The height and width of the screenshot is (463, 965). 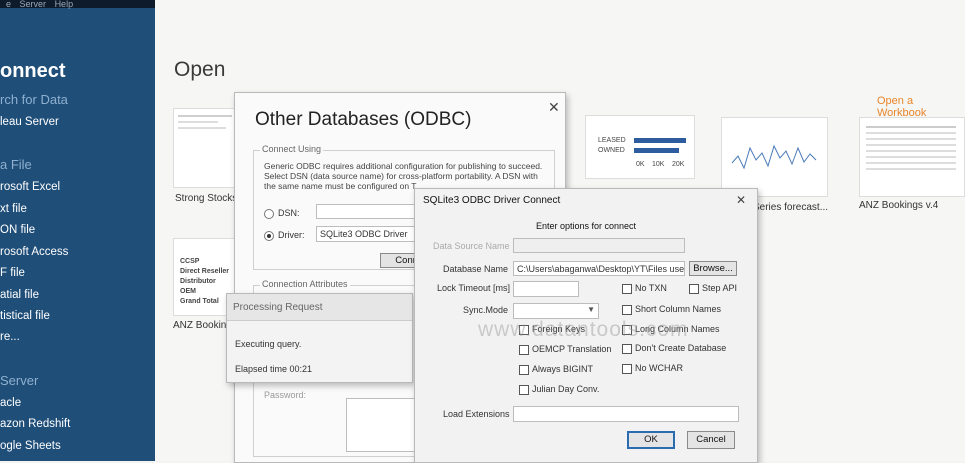 I want to click on anz-row: Distributor, so click(x=198, y=281).